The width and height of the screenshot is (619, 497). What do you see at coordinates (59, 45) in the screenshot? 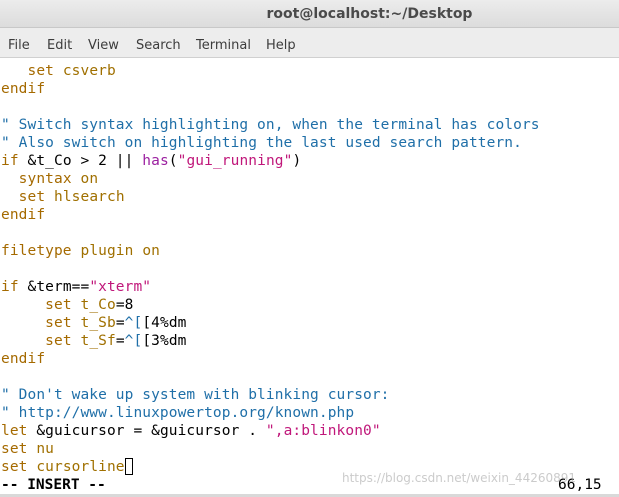
I see `menu-edit: Edit` at bounding box center [59, 45].